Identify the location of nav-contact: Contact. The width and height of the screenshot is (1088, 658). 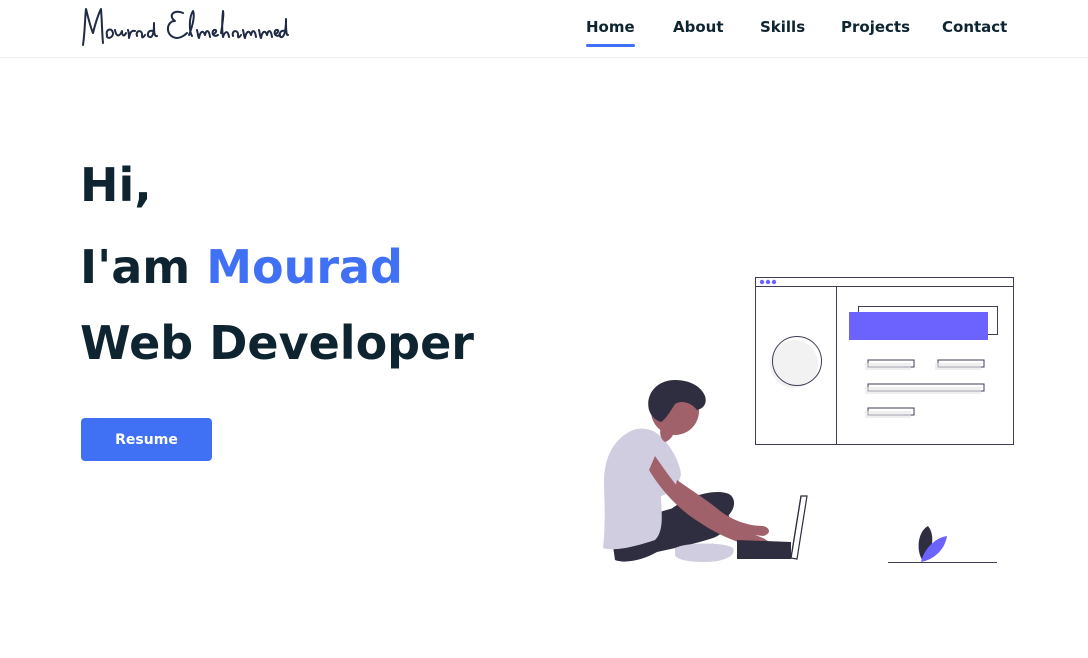
(974, 27).